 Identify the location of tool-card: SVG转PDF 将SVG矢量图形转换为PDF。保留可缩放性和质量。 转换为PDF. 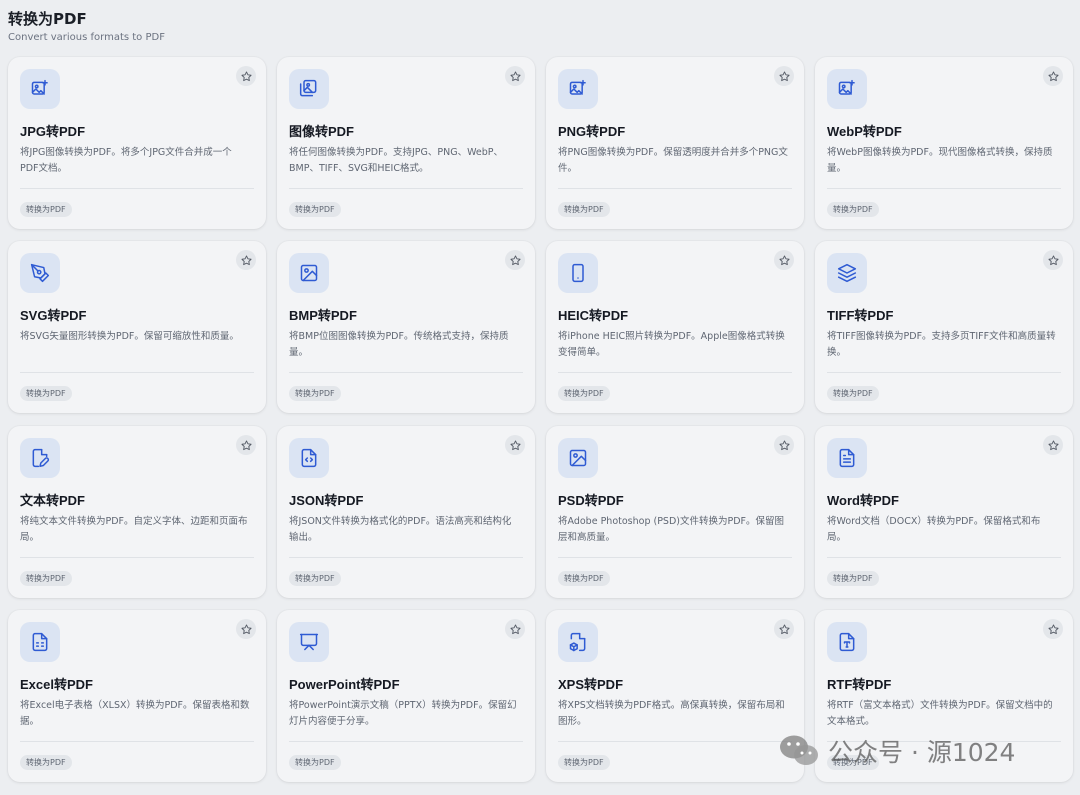
(137, 327).